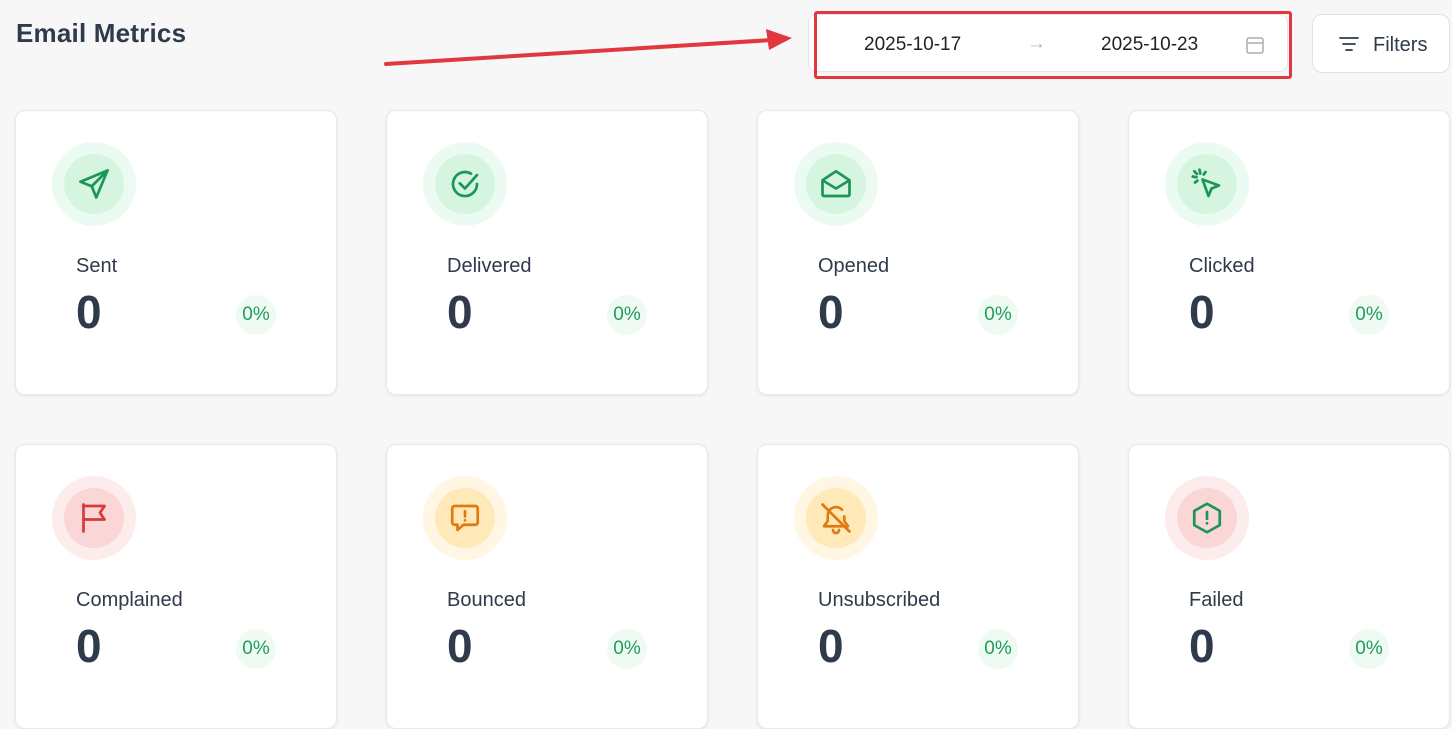 The image size is (1452, 729). Describe the element at coordinates (588, 47) in the screenshot. I see `annotation-arrow` at that location.